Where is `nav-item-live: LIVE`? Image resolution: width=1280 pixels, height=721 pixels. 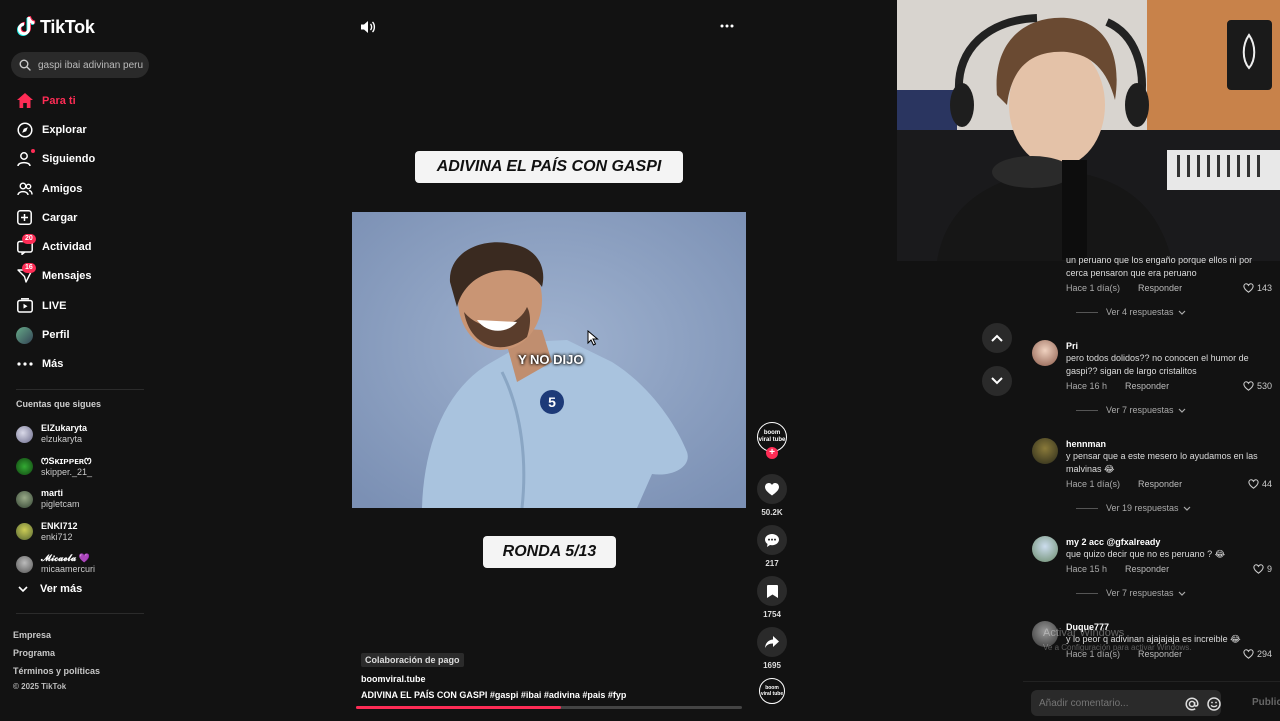 nav-item-live: LIVE is located at coordinates (55, 305).